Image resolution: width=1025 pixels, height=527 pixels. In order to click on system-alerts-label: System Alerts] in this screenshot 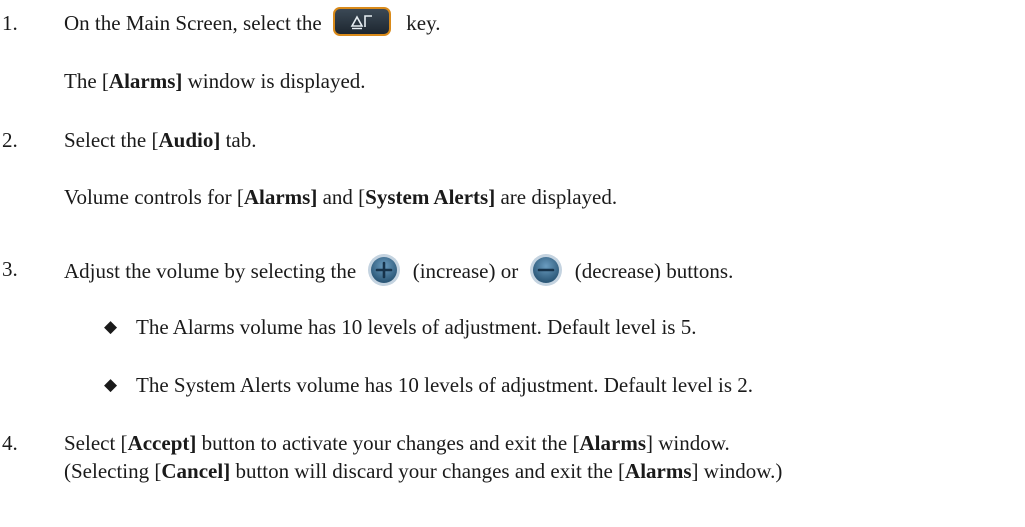, I will do `click(430, 197)`.